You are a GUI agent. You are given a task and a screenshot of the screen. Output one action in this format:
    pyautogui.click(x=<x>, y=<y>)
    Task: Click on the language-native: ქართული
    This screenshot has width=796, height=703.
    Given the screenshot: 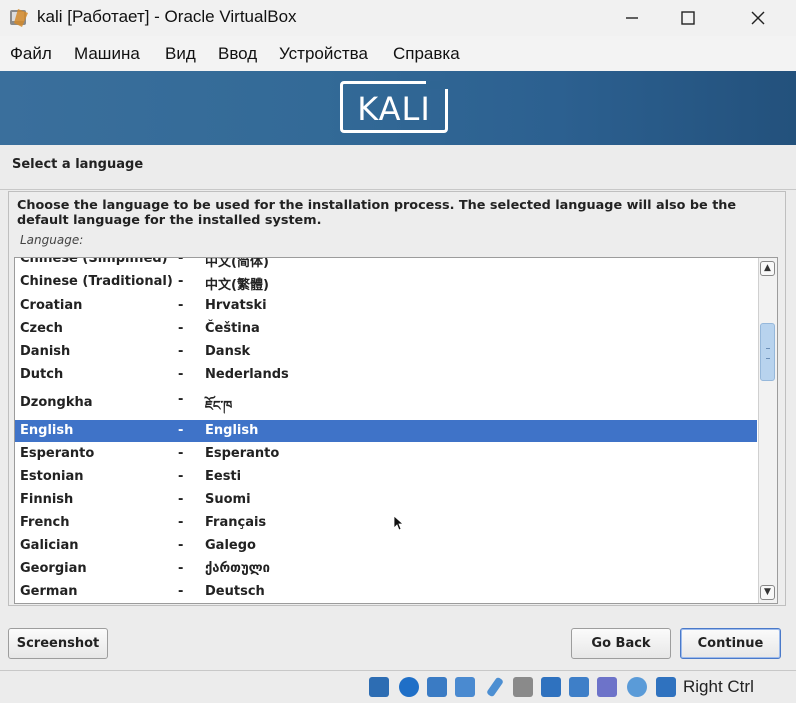 What is the action you would take?
    pyautogui.click(x=237, y=568)
    